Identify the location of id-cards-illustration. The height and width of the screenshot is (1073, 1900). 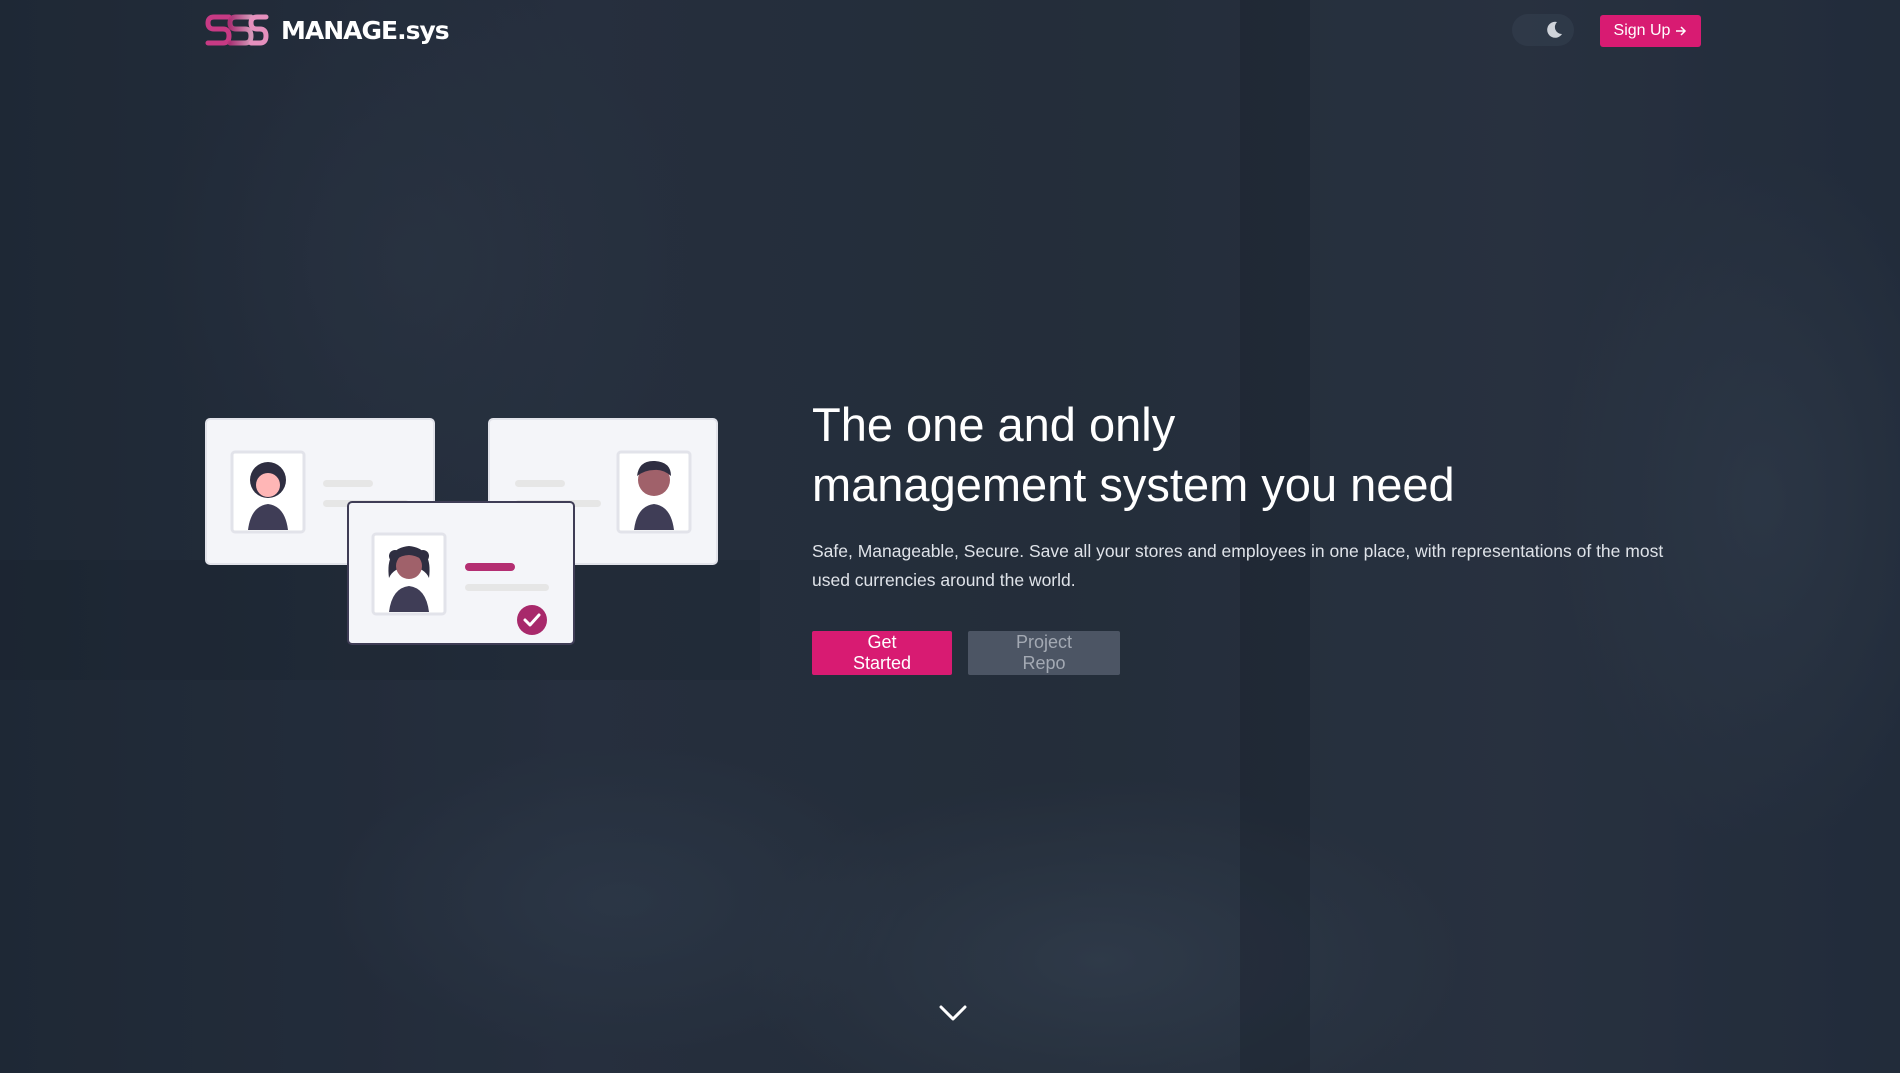
(461, 531).